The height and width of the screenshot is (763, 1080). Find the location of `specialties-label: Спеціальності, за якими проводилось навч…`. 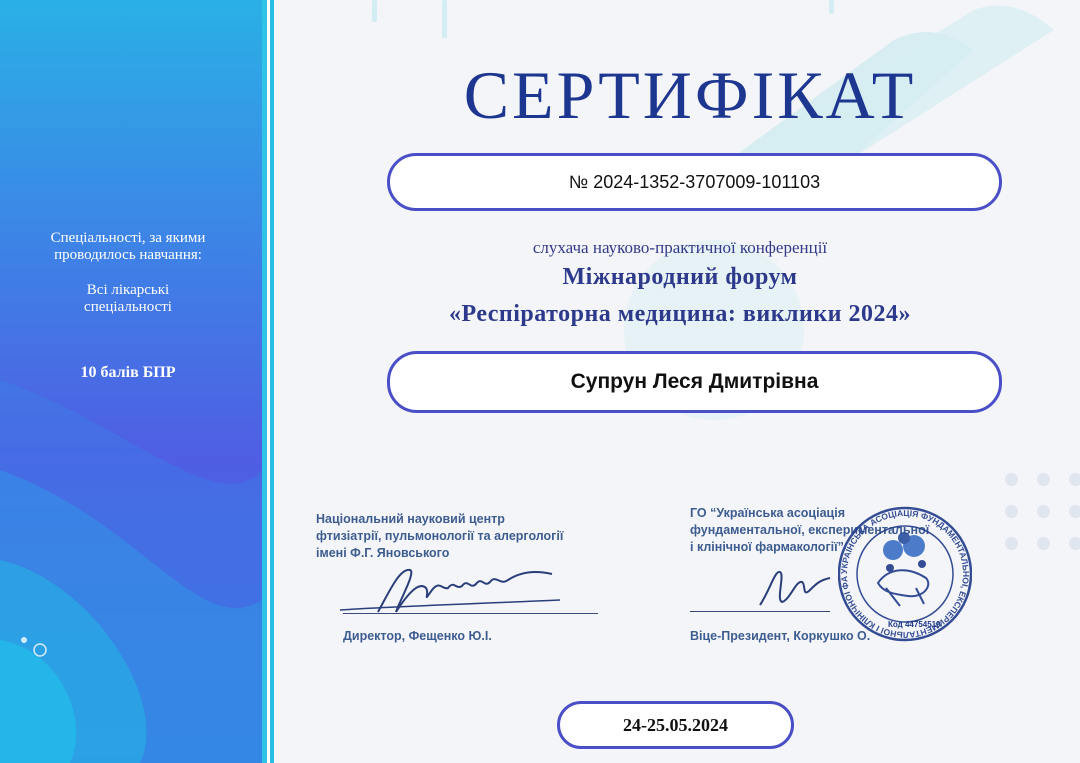

specialties-label: Спеціальності, за якими проводилось навч… is located at coordinates (128, 247).